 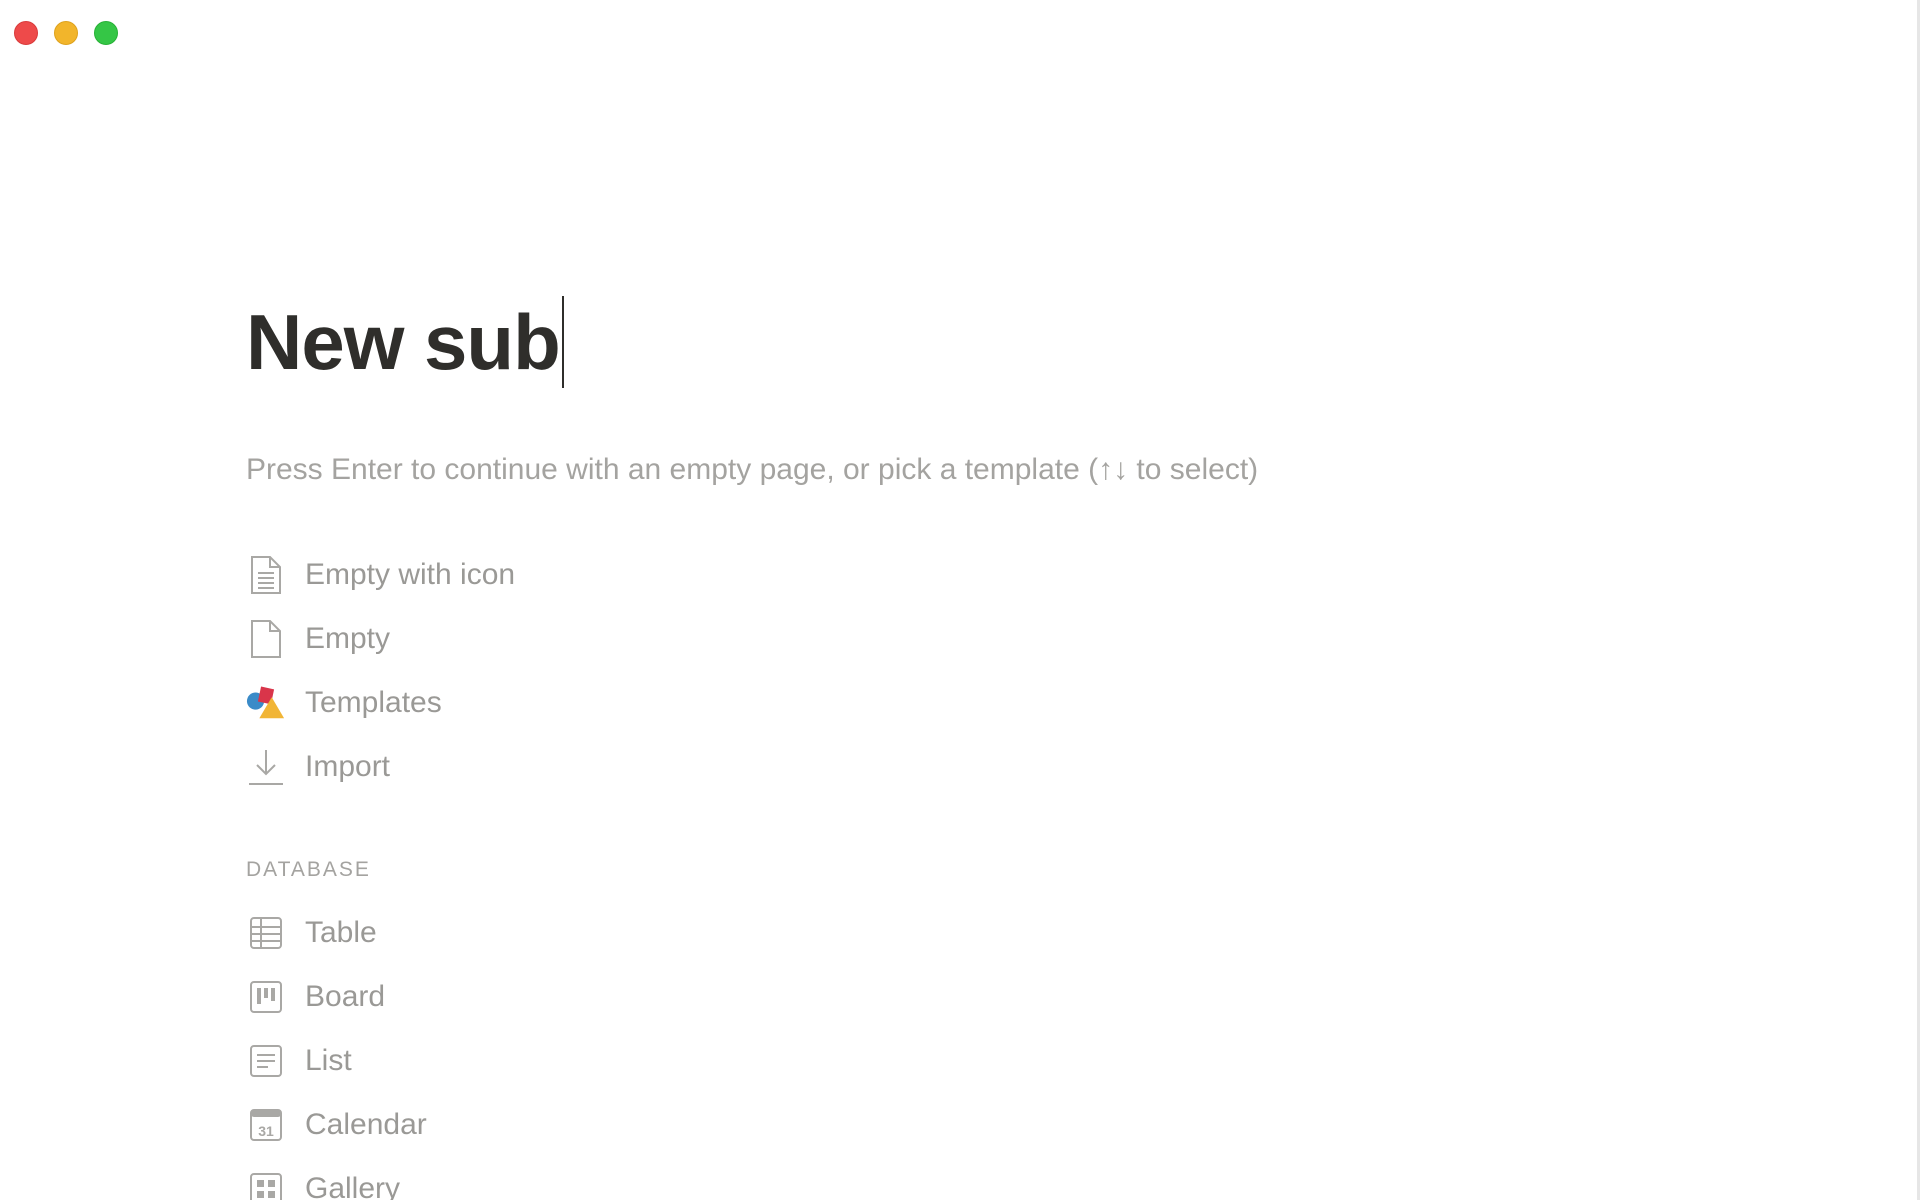 I want to click on database-label: Calendar, so click(x=366, y=1124).